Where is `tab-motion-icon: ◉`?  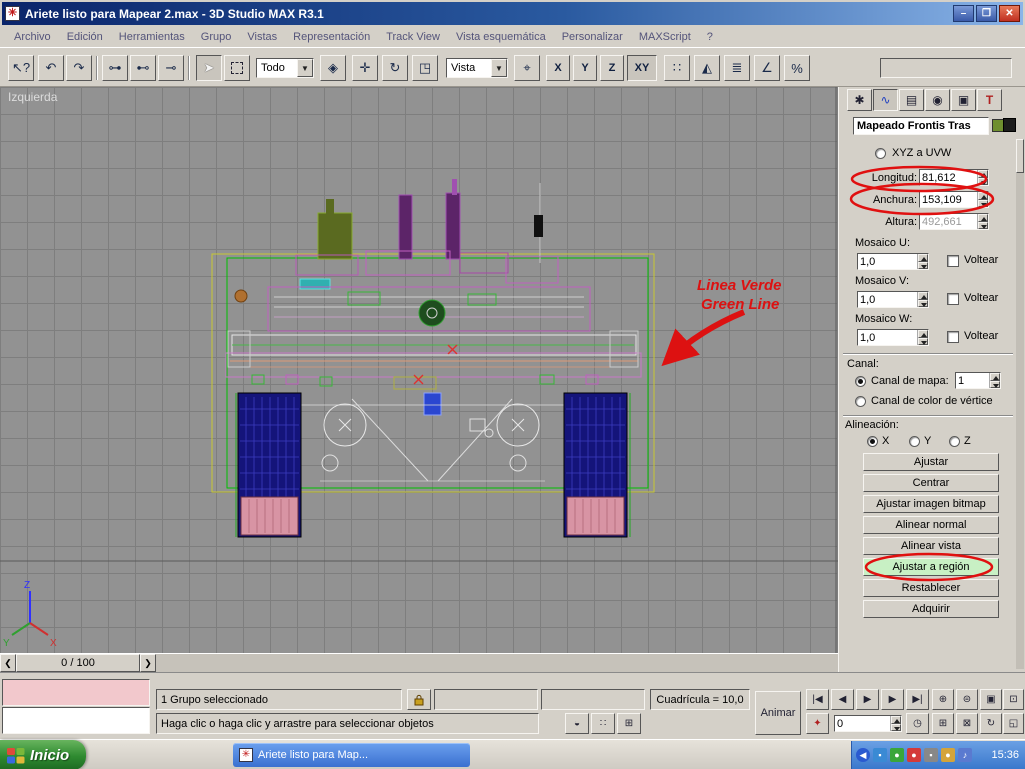
tab-motion-icon: ◉ is located at coordinates (937, 100).